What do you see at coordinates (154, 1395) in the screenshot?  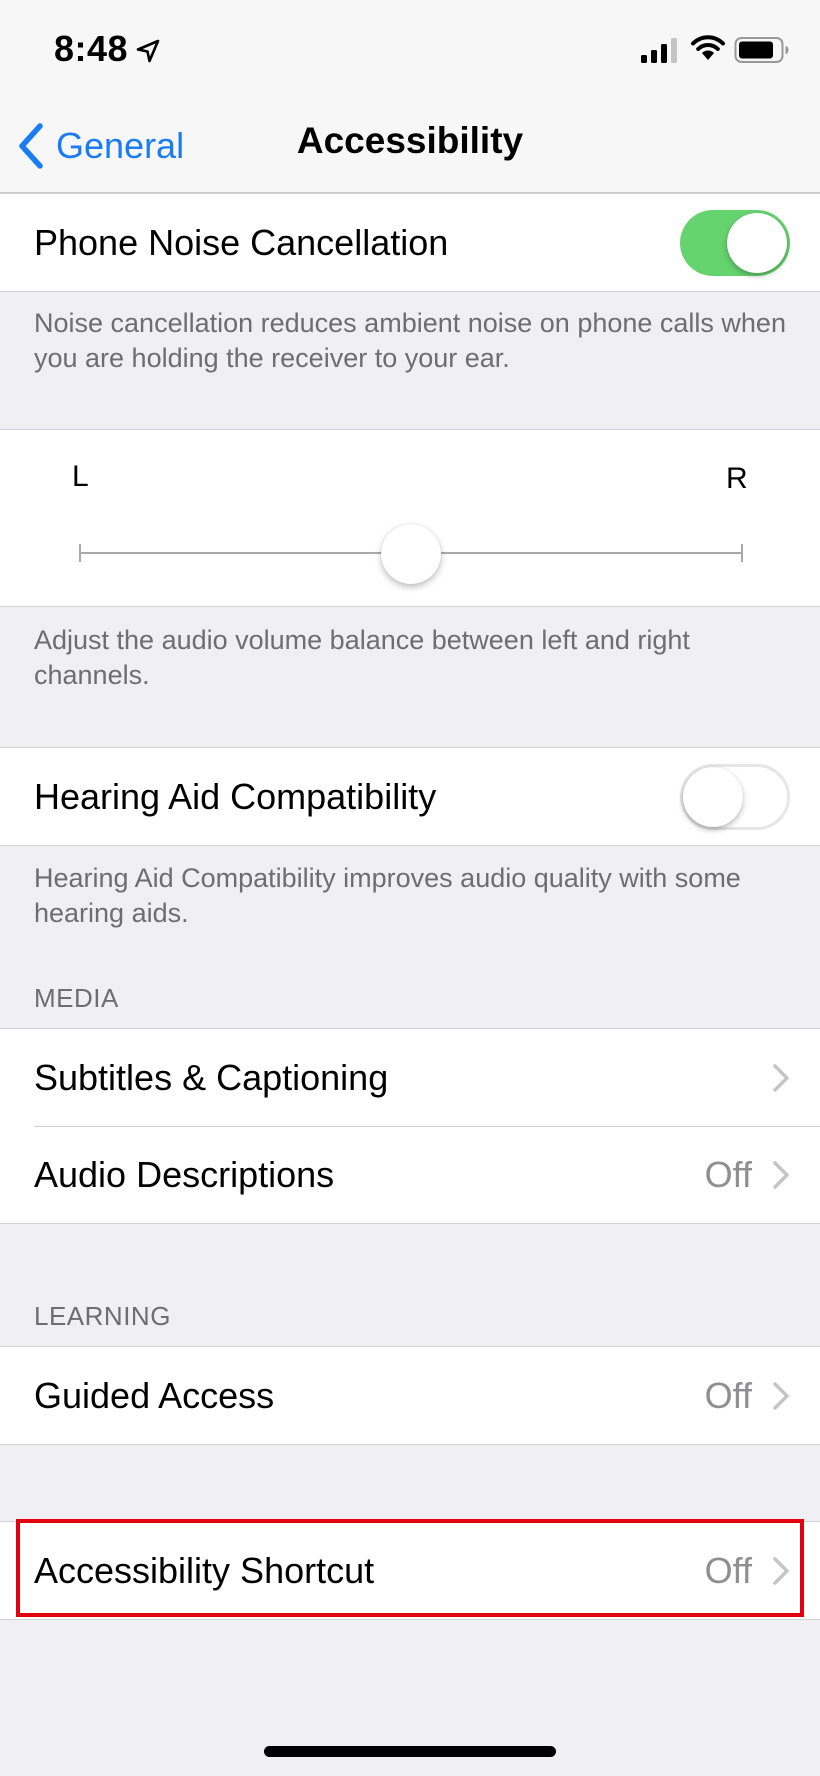 I see `row-label: Guided Access` at bounding box center [154, 1395].